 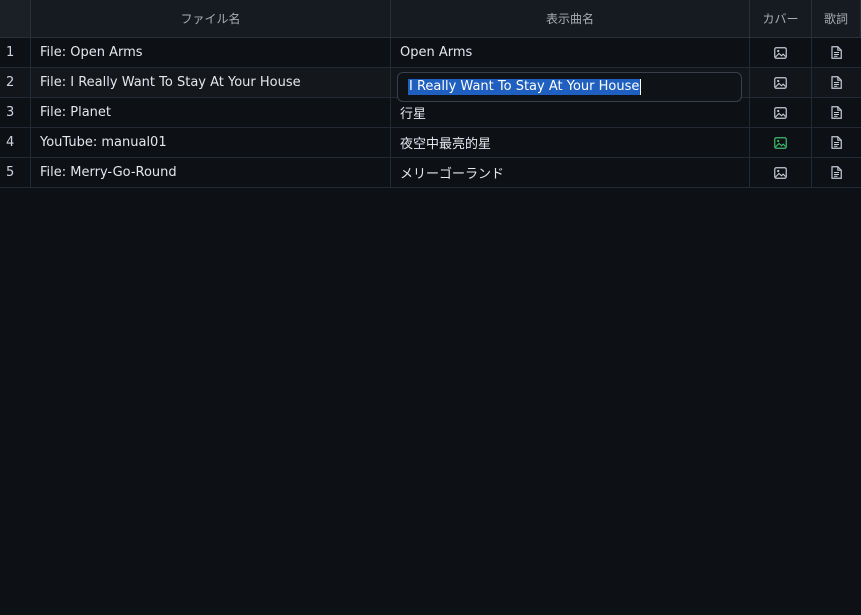 What do you see at coordinates (15, 18) in the screenshot?
I see `header-index` at bounding box center [15, 18].